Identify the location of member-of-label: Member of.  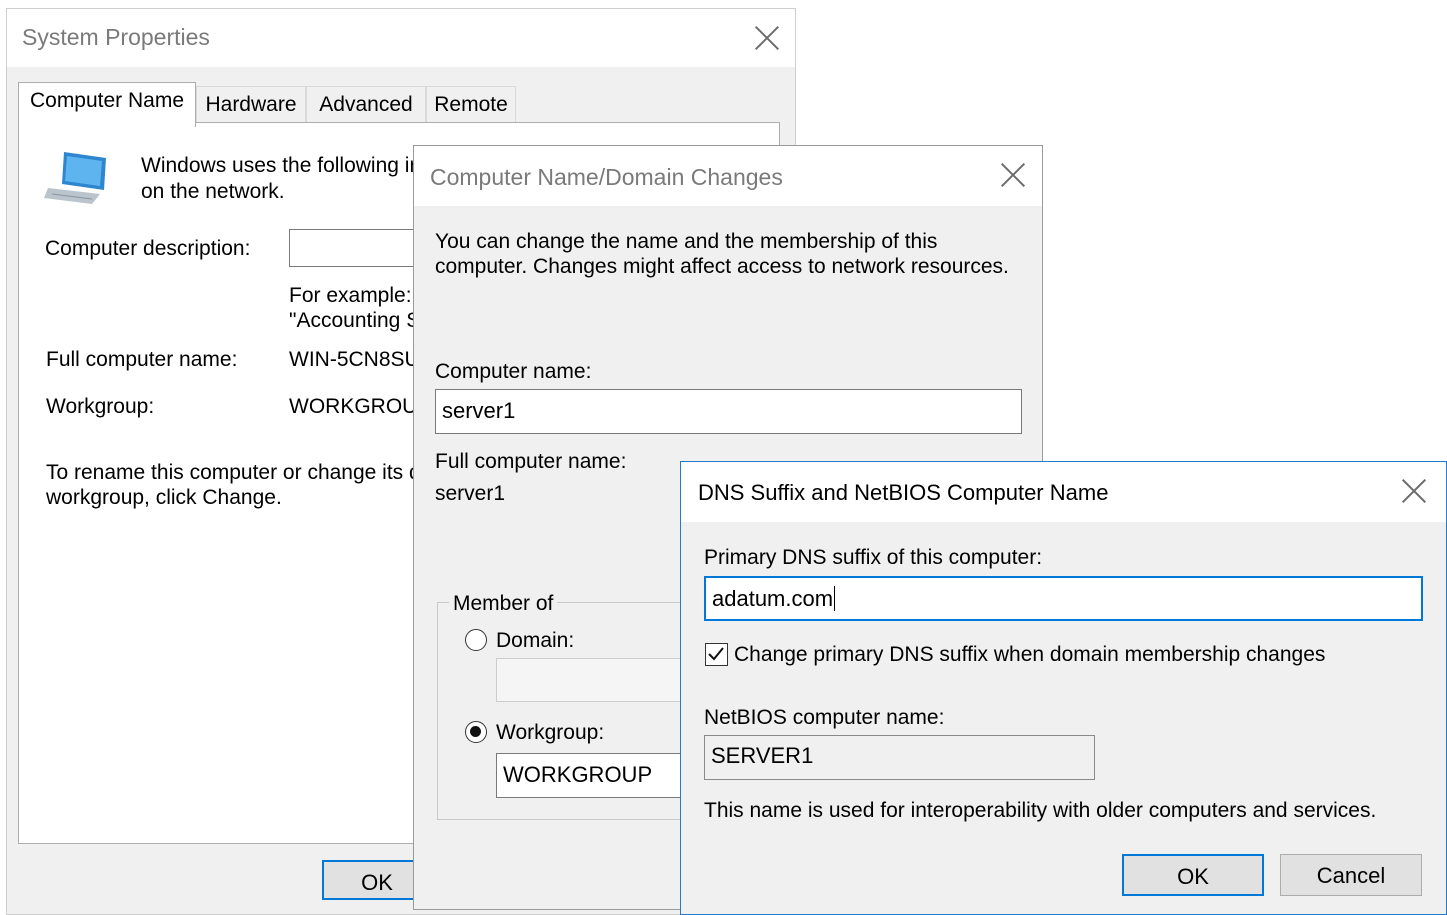
(503, 604).